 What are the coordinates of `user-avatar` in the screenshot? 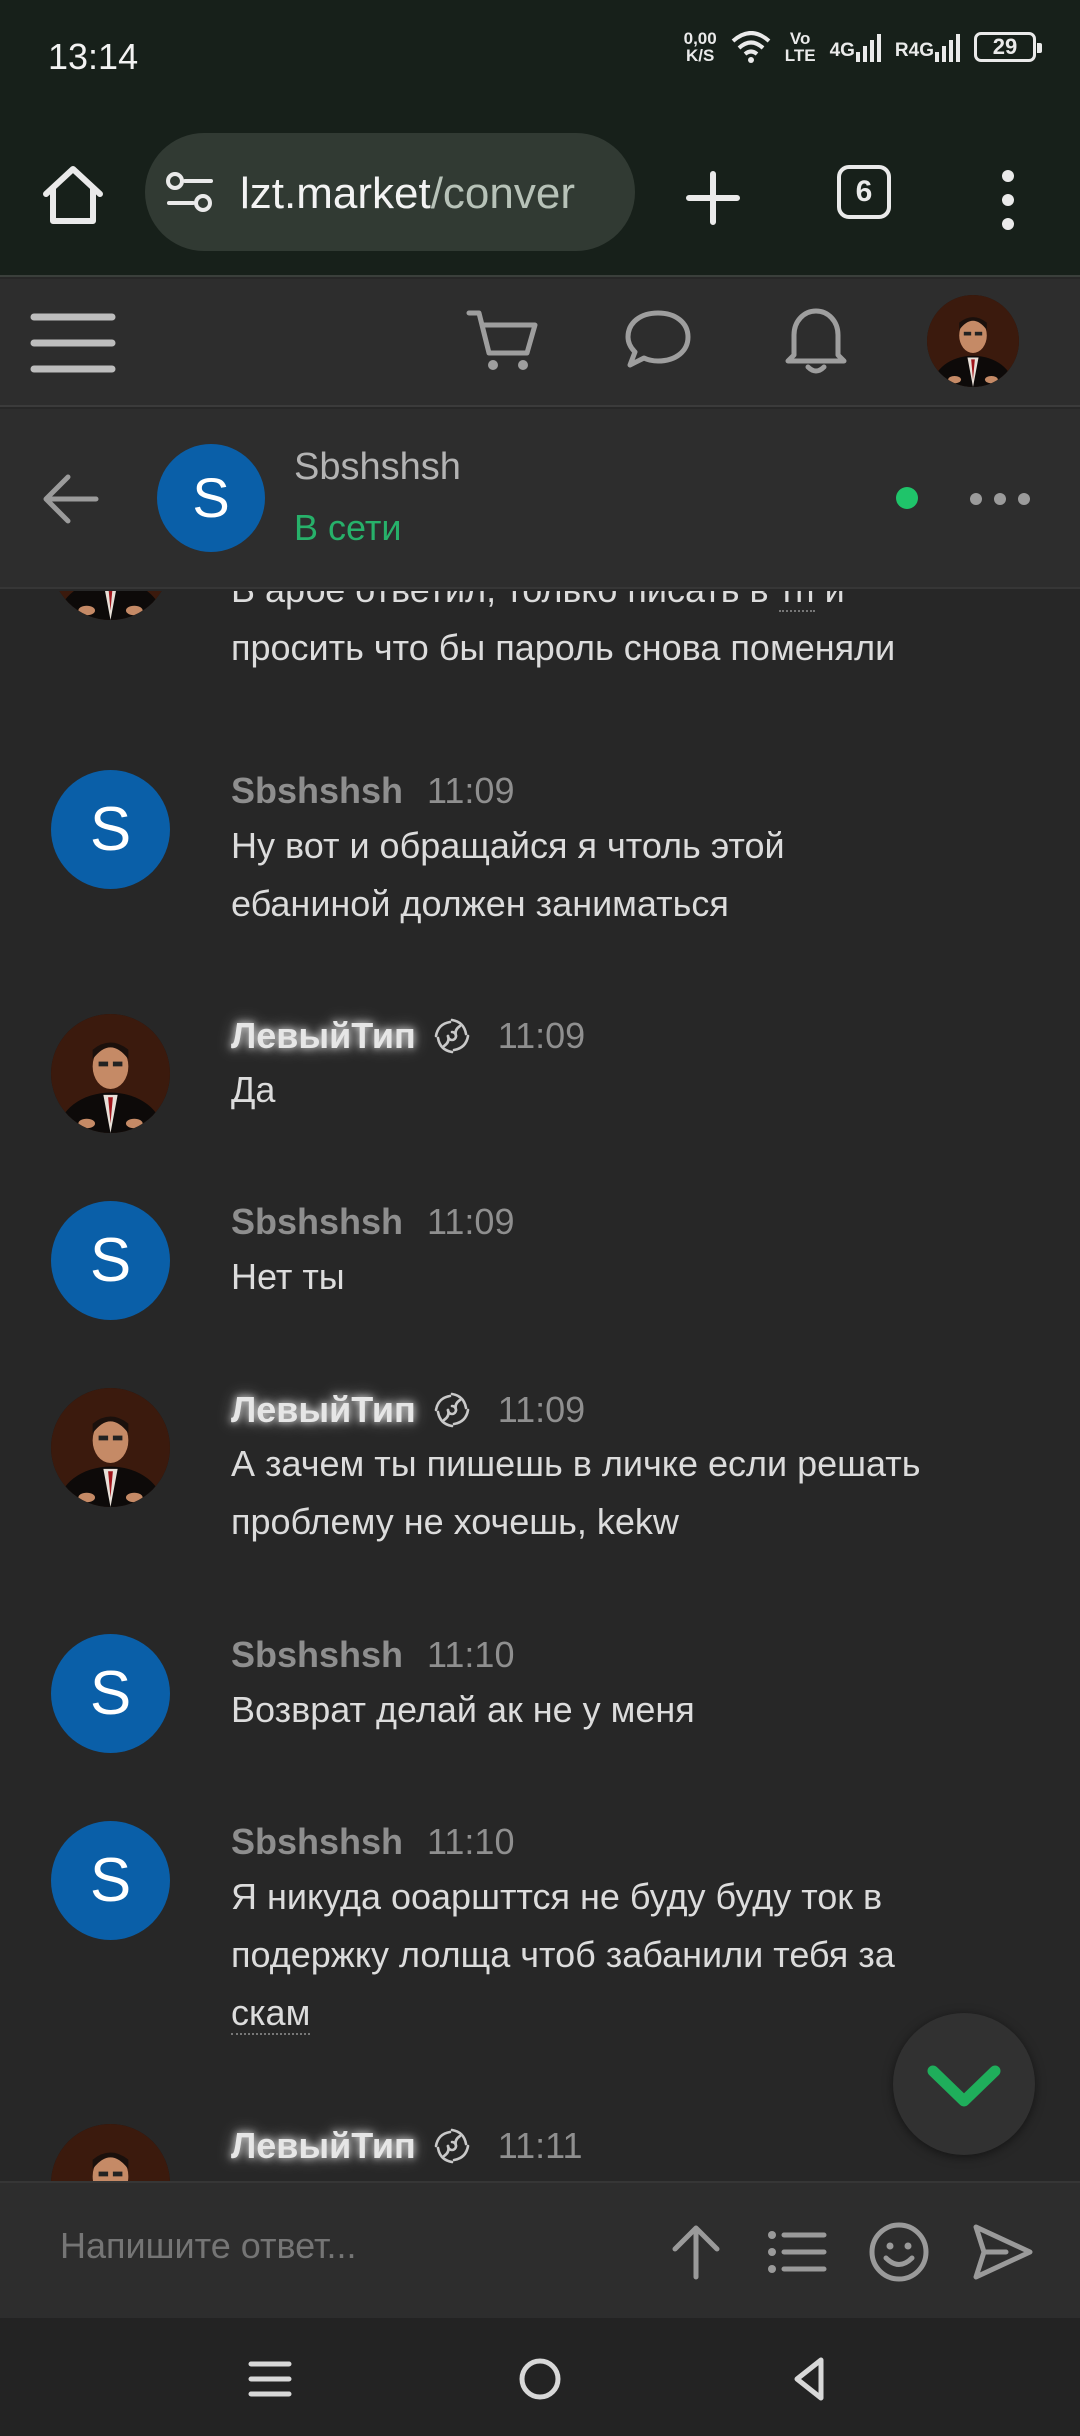 It's located at (973, 341).